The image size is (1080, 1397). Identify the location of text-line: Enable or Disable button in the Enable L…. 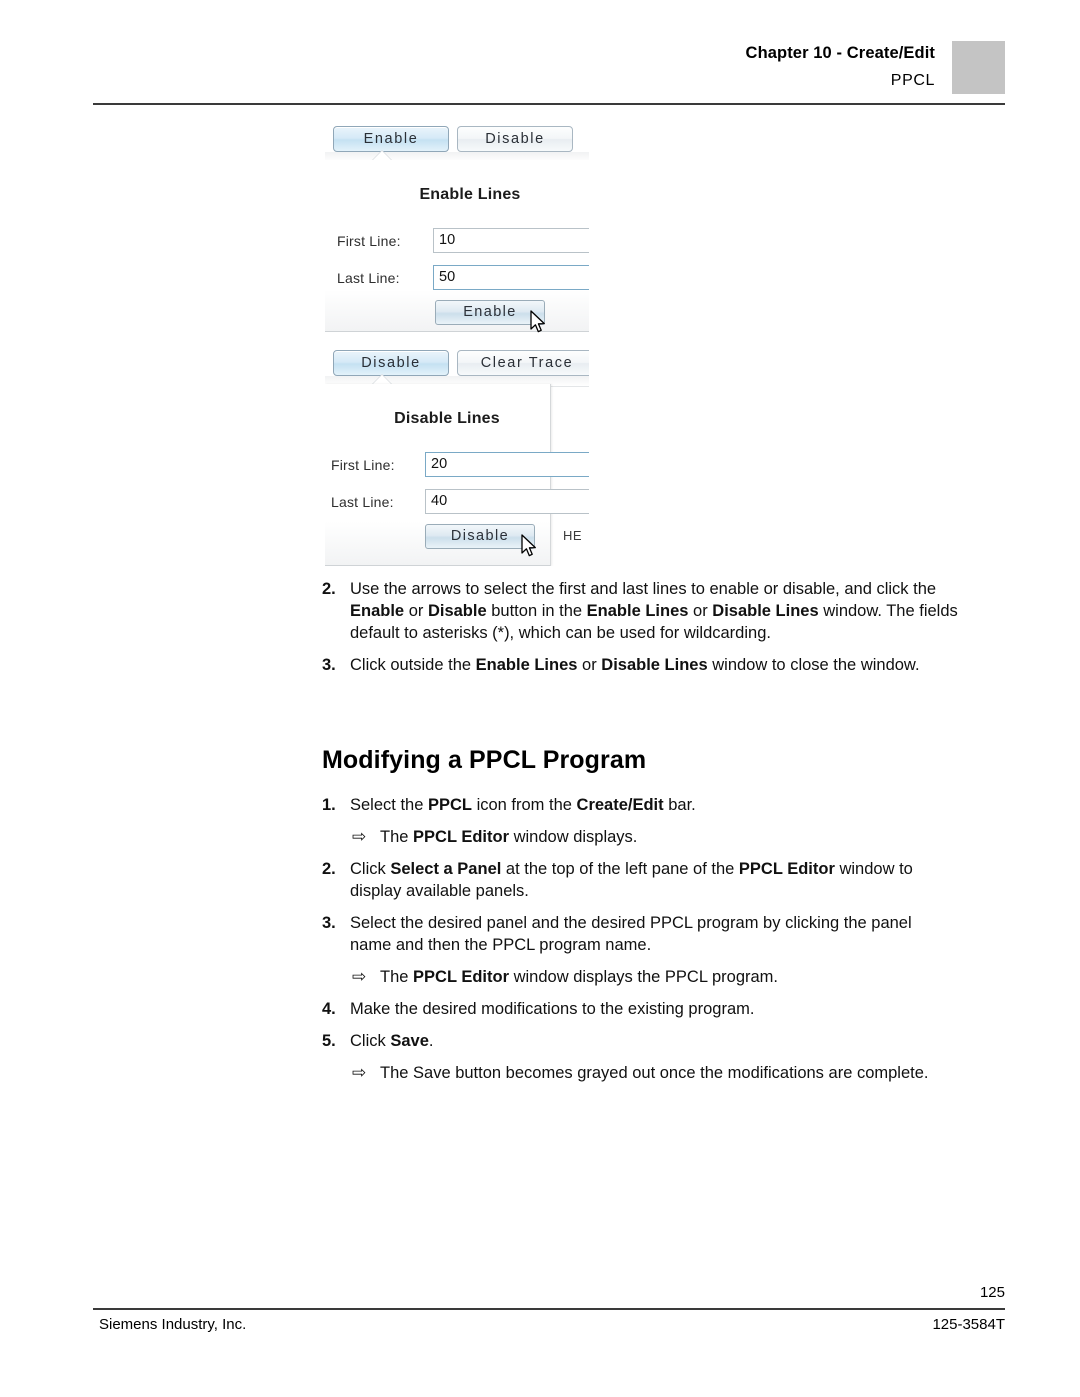
(654, 611).